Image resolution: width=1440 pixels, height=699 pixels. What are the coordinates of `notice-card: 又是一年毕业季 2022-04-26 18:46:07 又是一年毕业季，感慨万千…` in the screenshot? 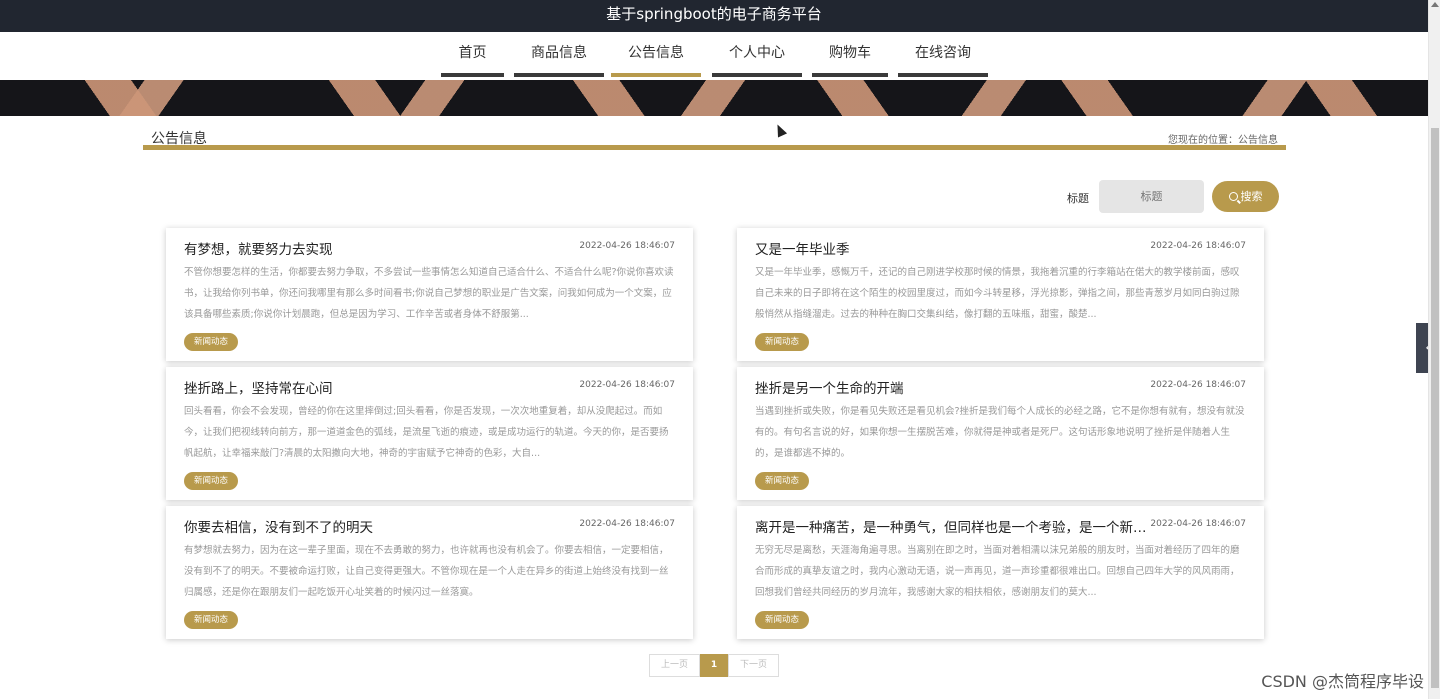 It's located at (1000, 294).